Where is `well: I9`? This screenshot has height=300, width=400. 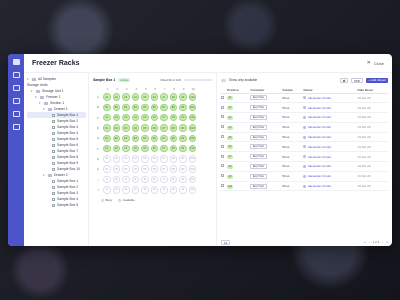
well: I9 is located at coordinates (183, 179).